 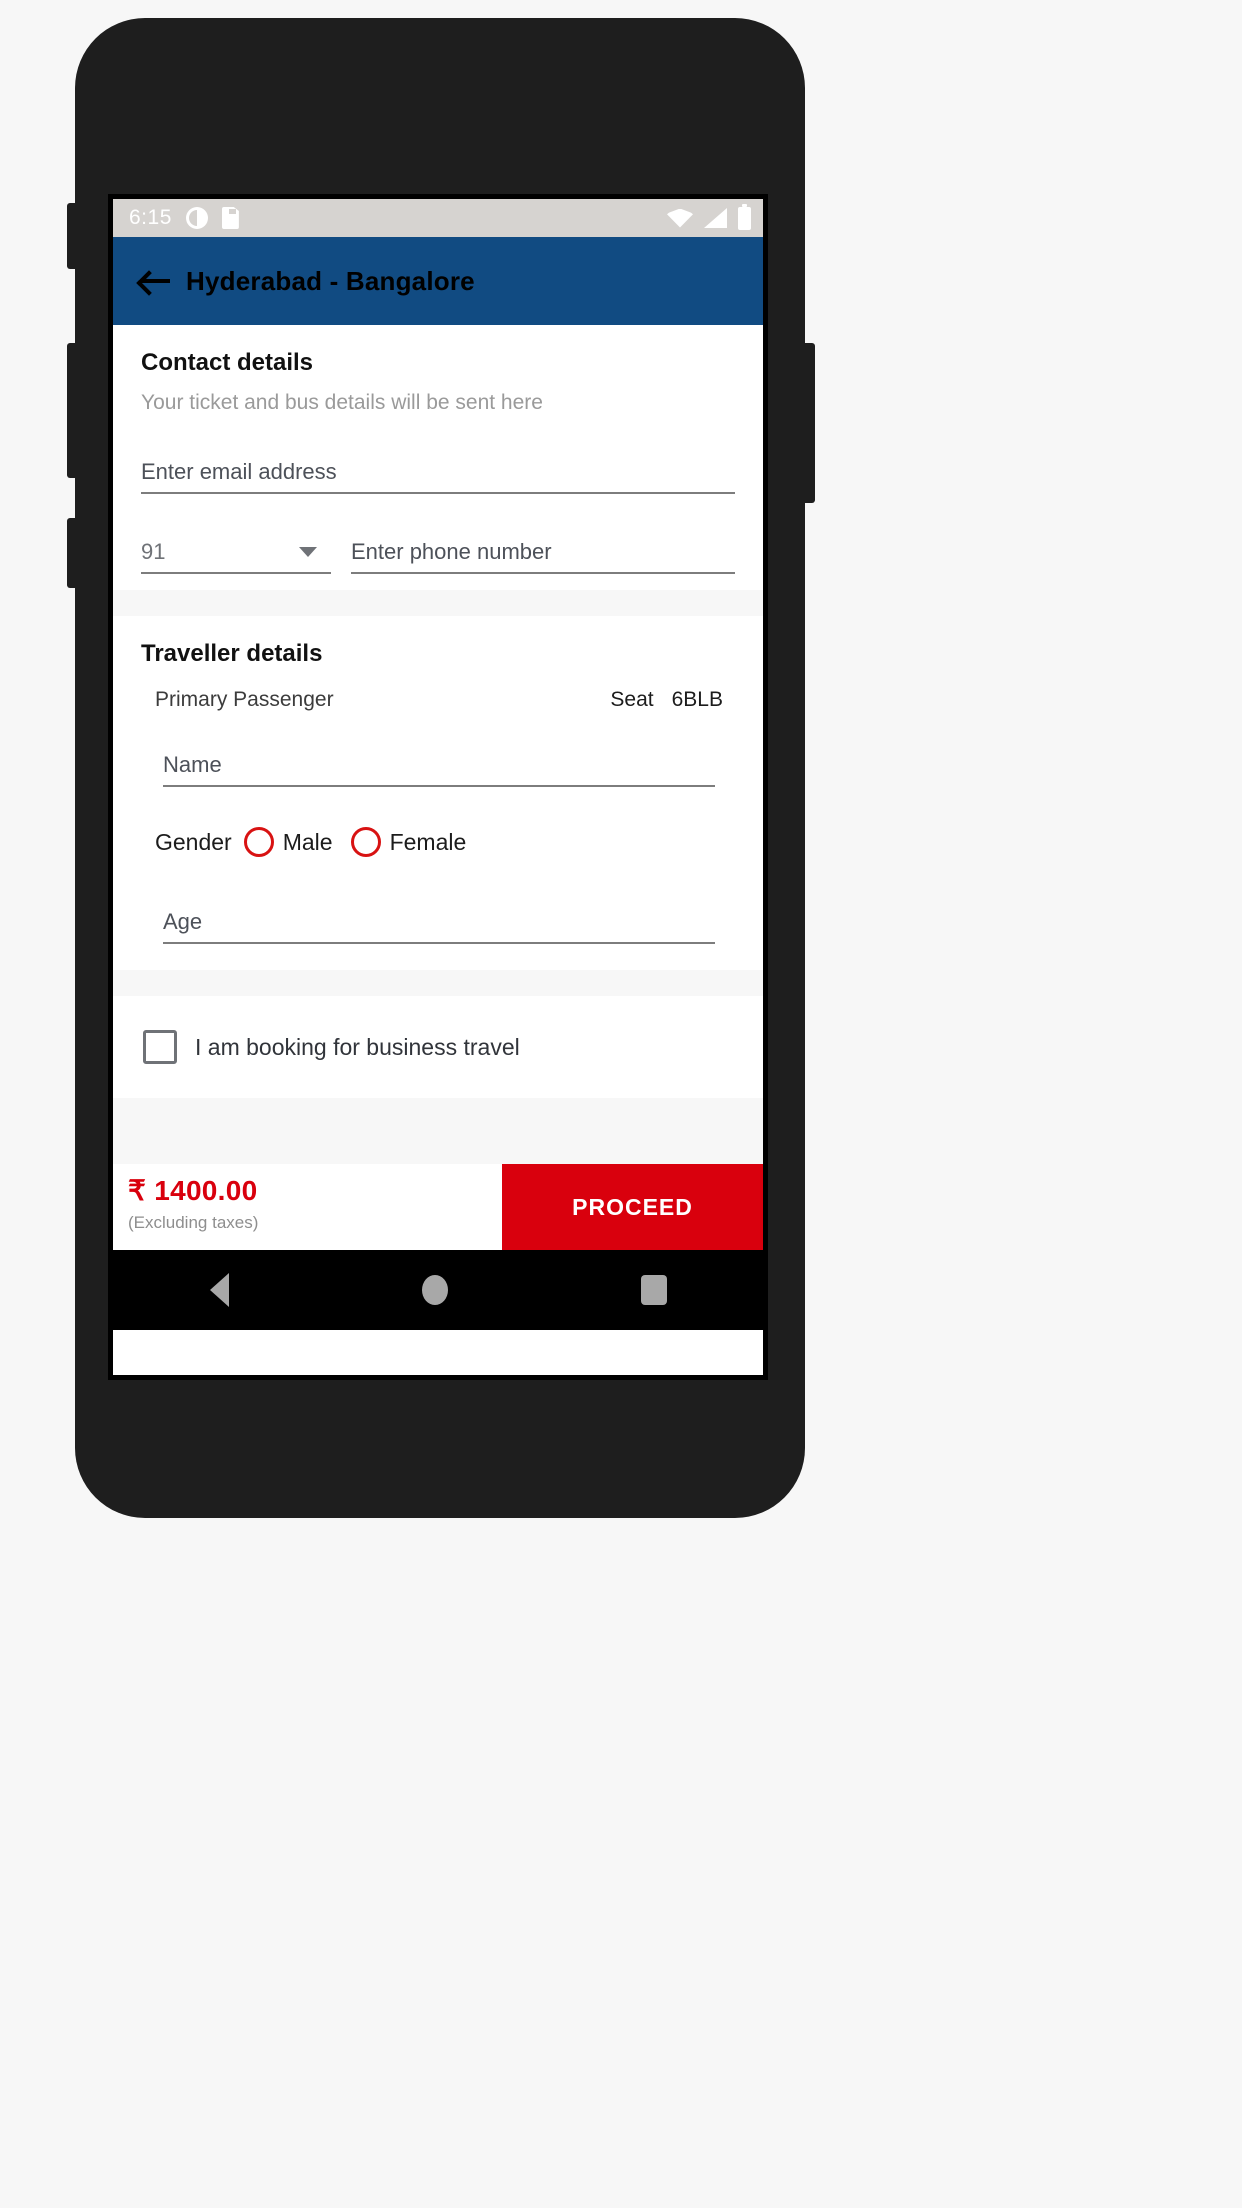 I want to click on sdcard-icon, so click(x=230, y=218).